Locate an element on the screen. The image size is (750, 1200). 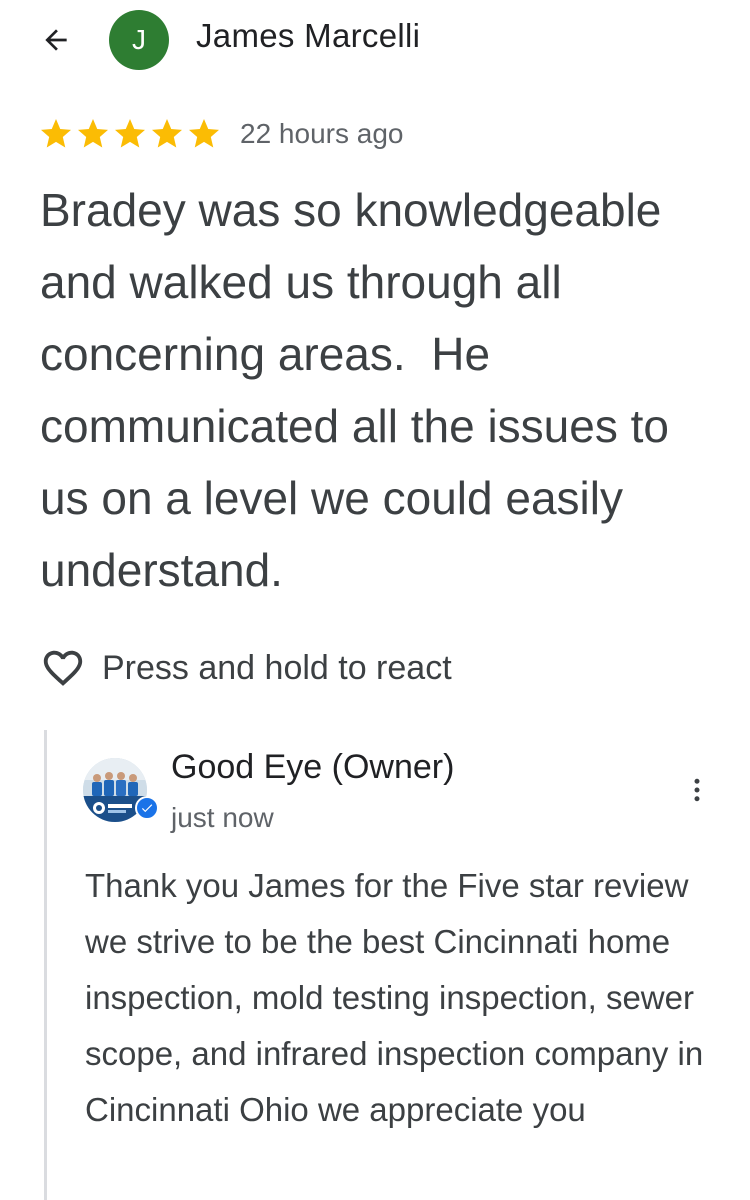
review-header: J James Marcelli is located at coordinates (375, 40).